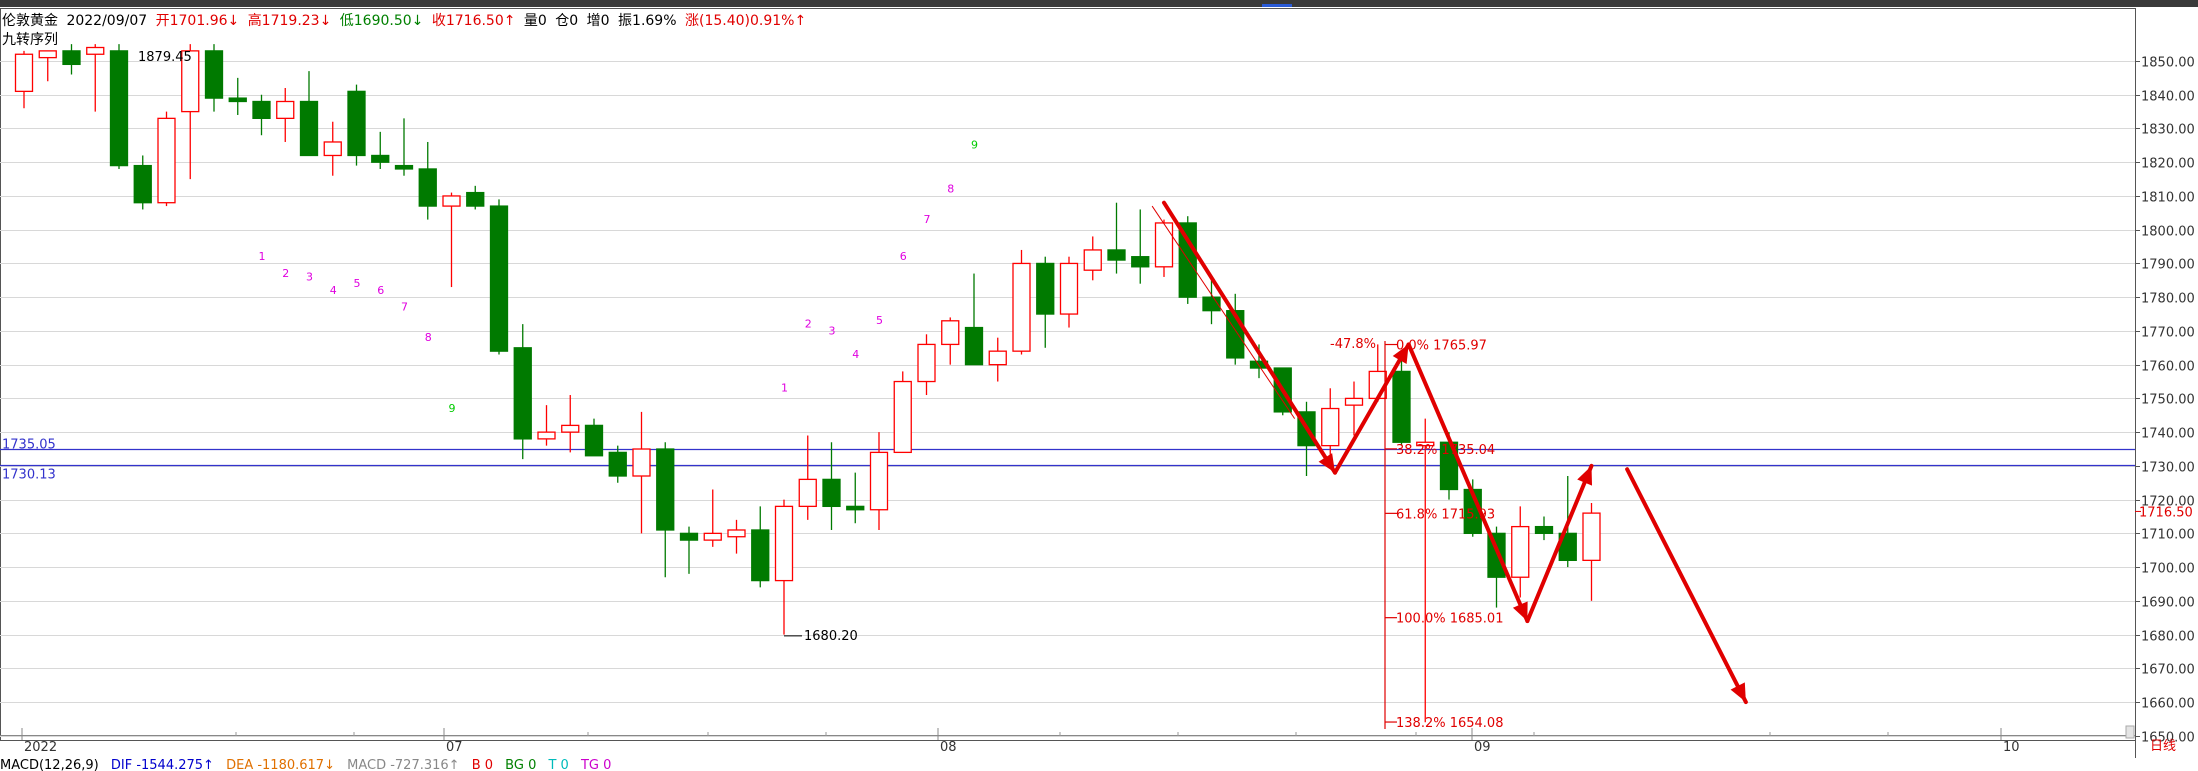  What do you see at coordinates (49, 764) in the screenshot?
I see `macd-name: MACD(12,26,9)` at bounding box center [49, 764].